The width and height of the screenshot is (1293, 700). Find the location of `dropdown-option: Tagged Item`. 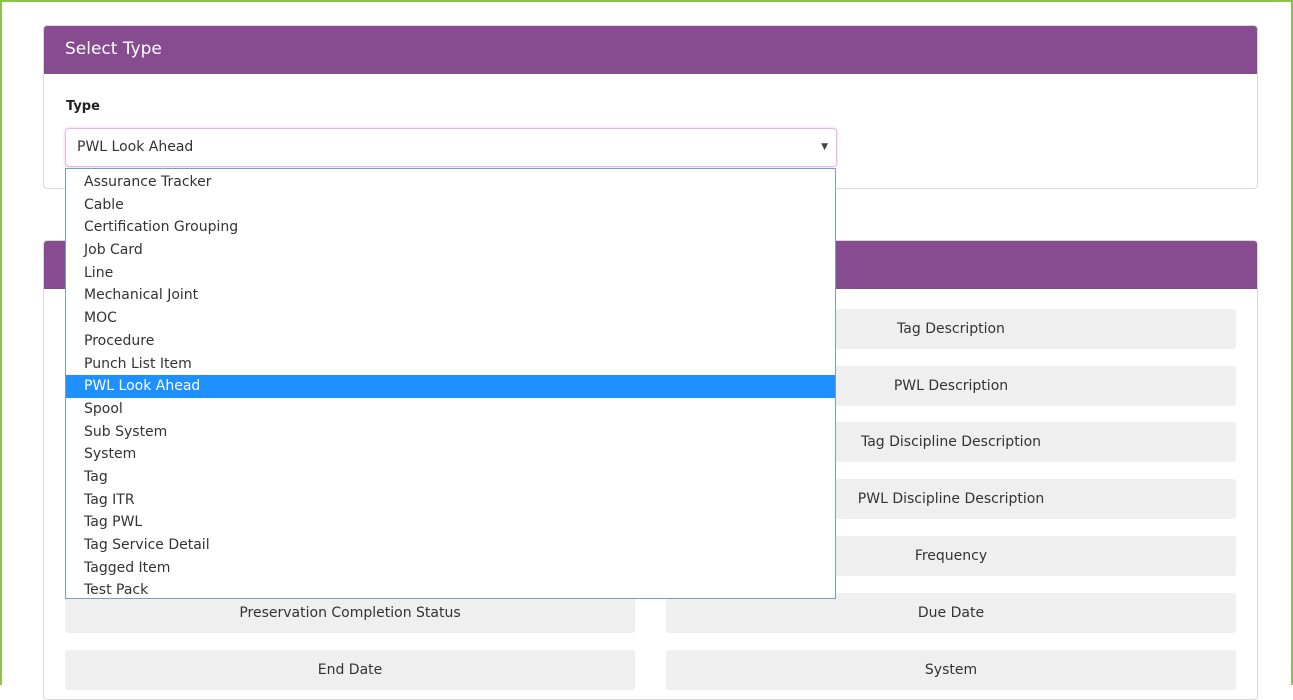

dropdown-option: Tagged Item is located at coordinates (450, 568).